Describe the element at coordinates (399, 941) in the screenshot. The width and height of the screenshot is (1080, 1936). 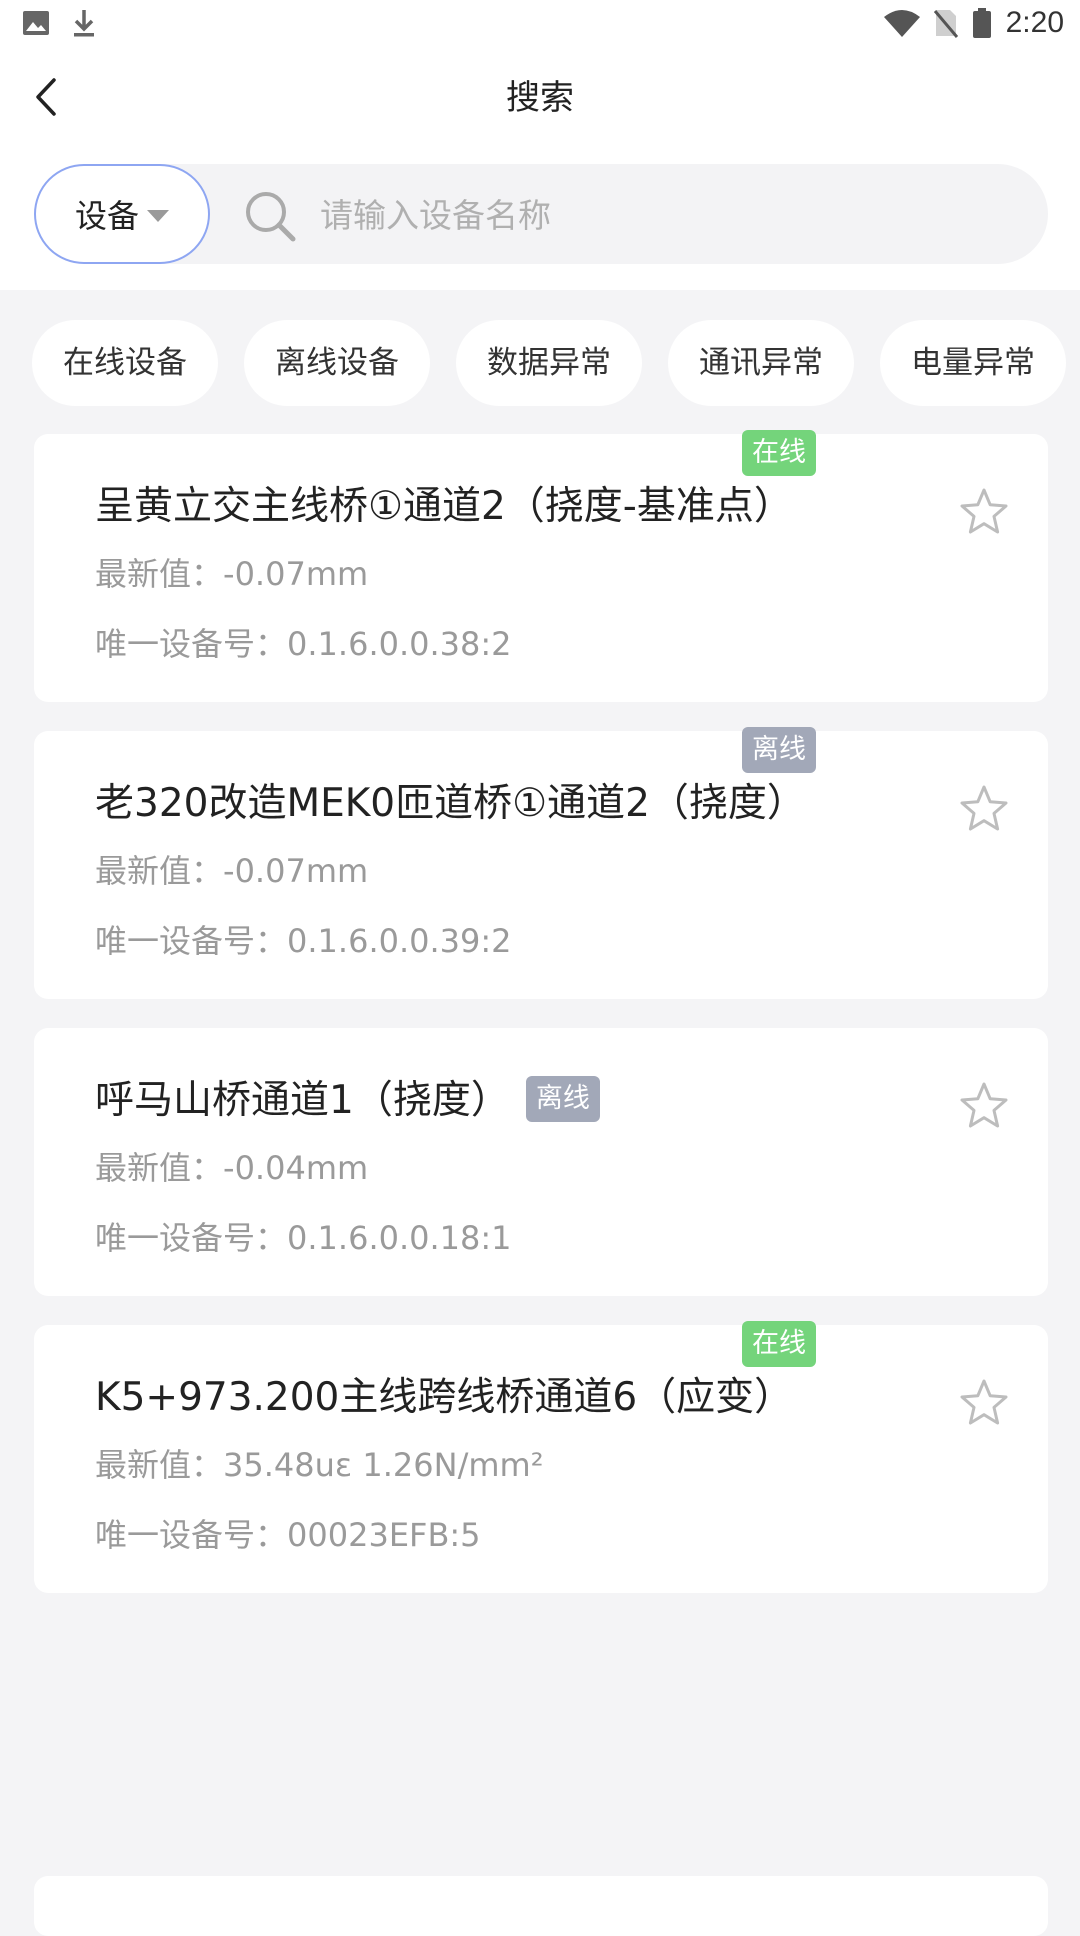
I see `device-uid: 0.1.6.0.0.39:2` at that location.